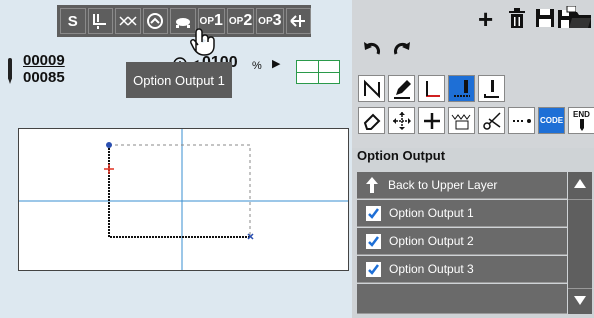 The image size is (594, 318). I want to click on plus-icon, so click(431, 120).